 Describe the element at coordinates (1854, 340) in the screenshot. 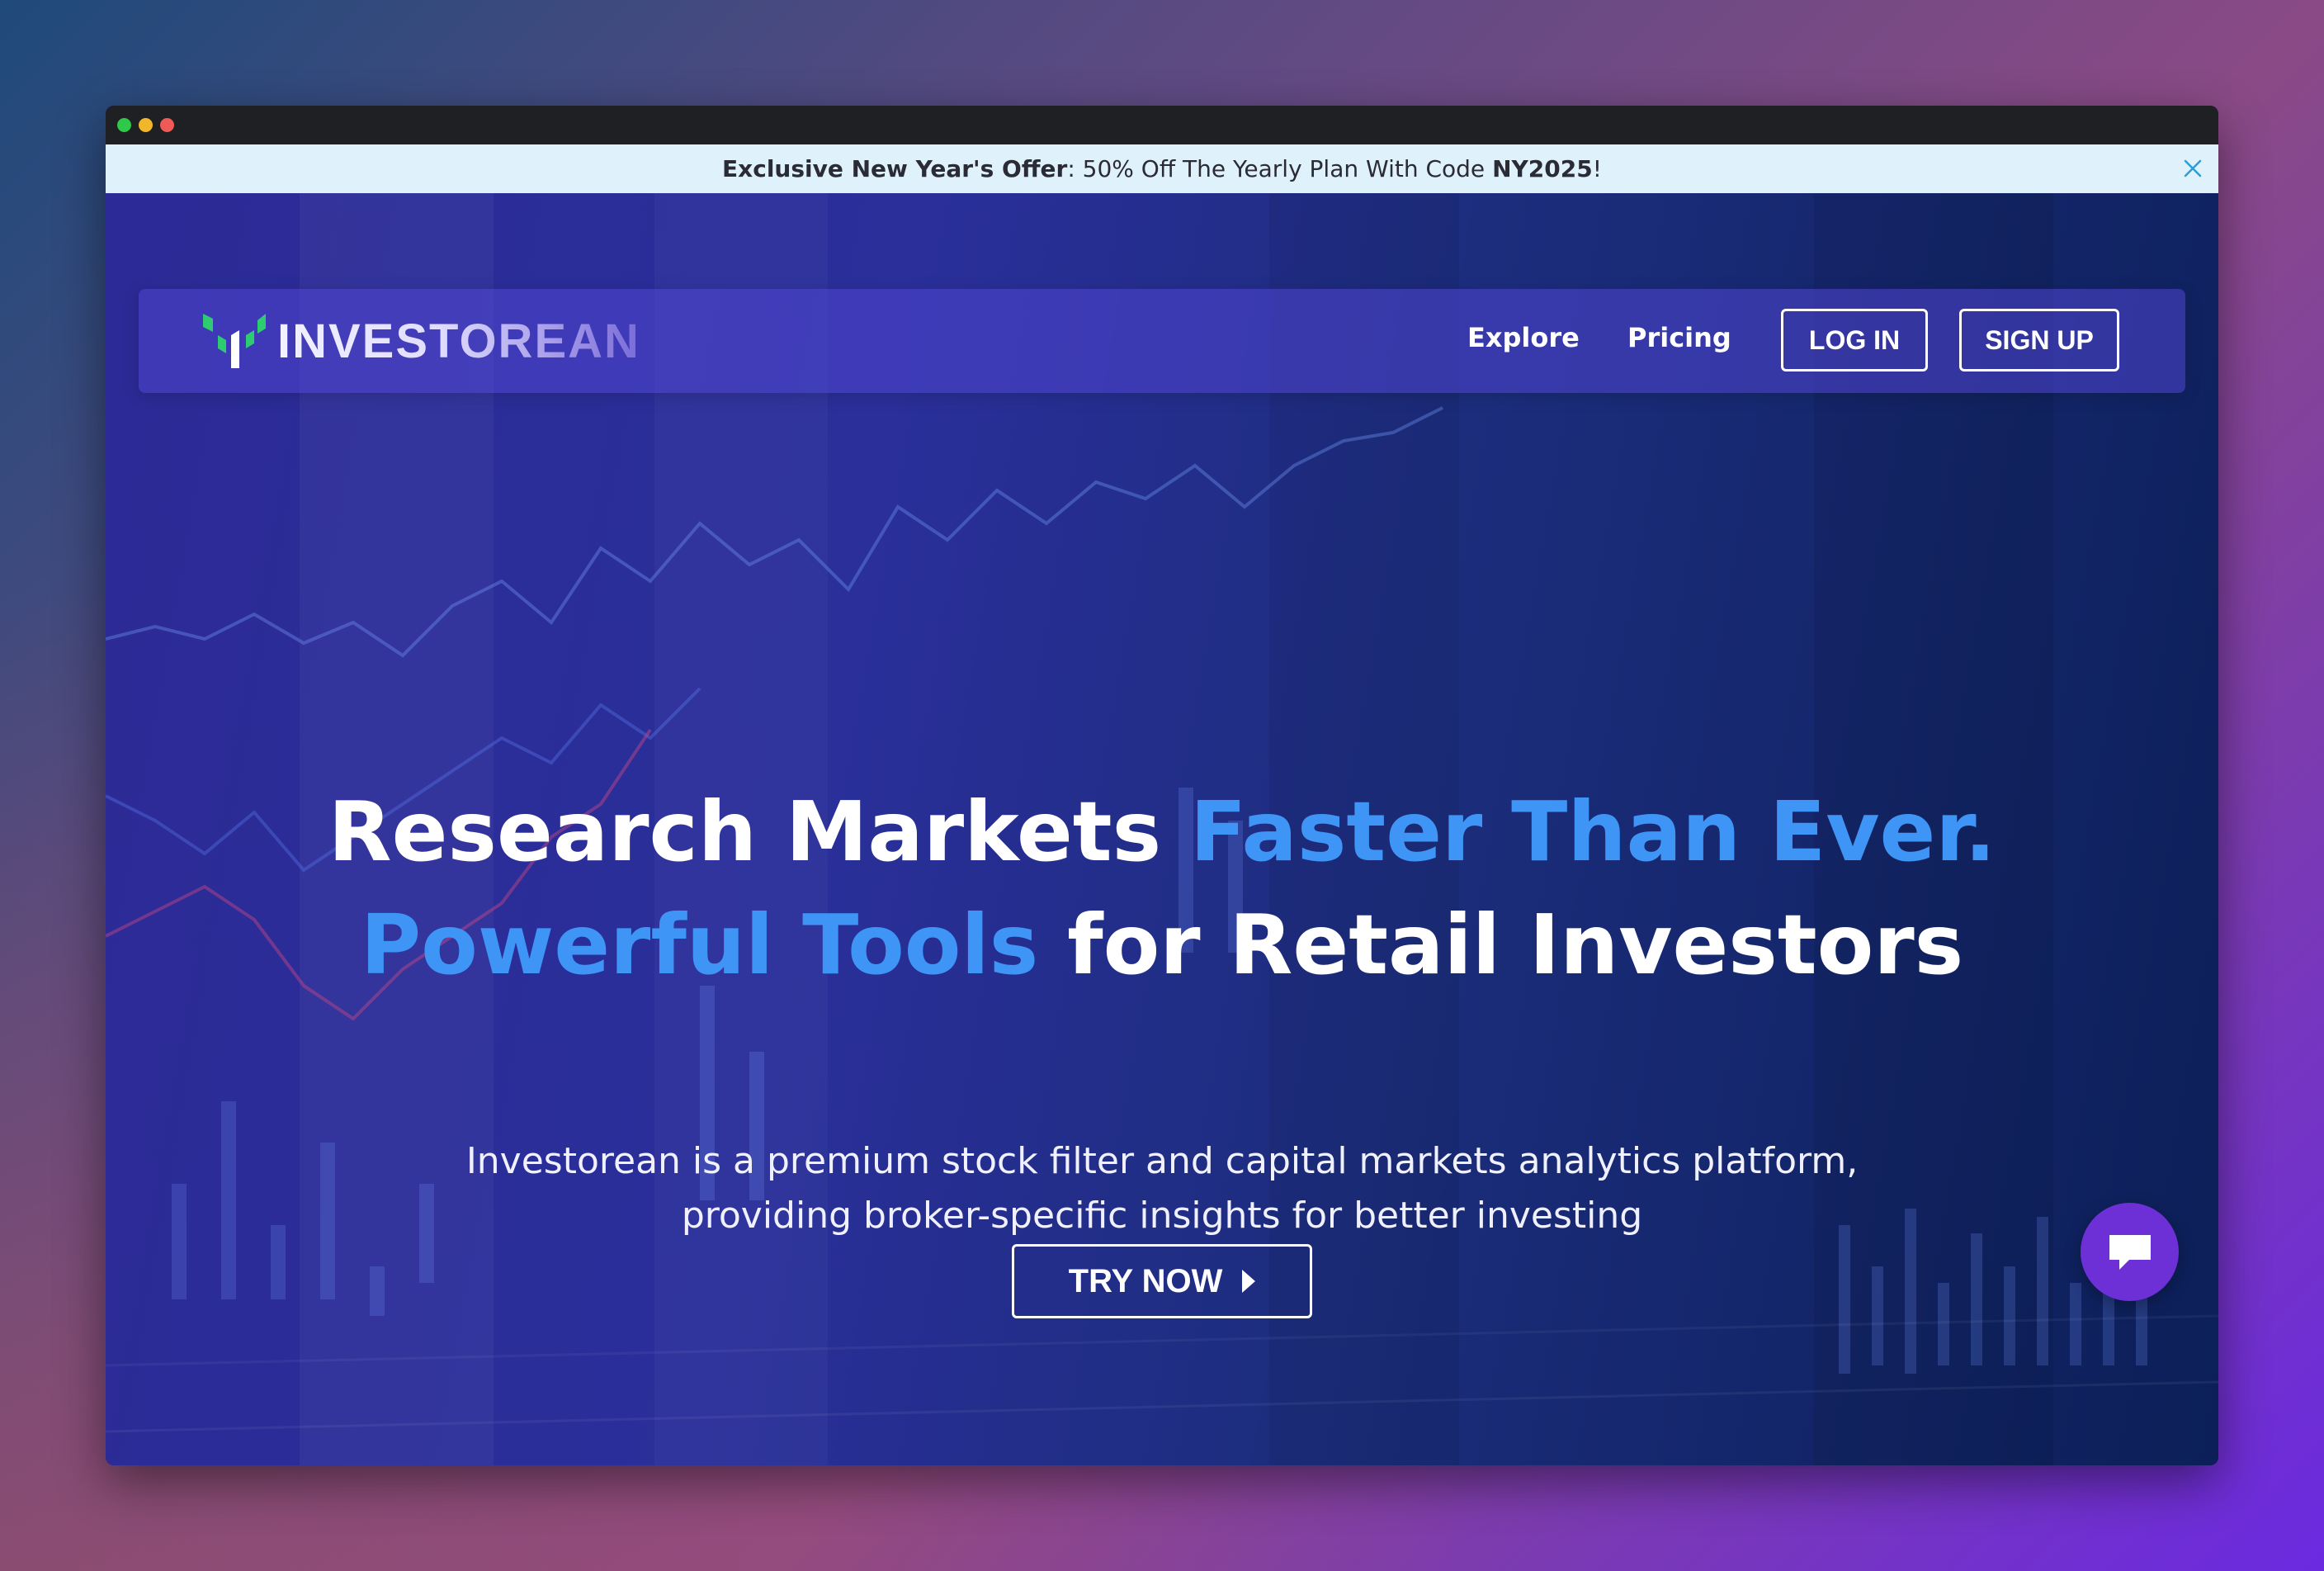

I see `login-button: LOG IN` at that location.